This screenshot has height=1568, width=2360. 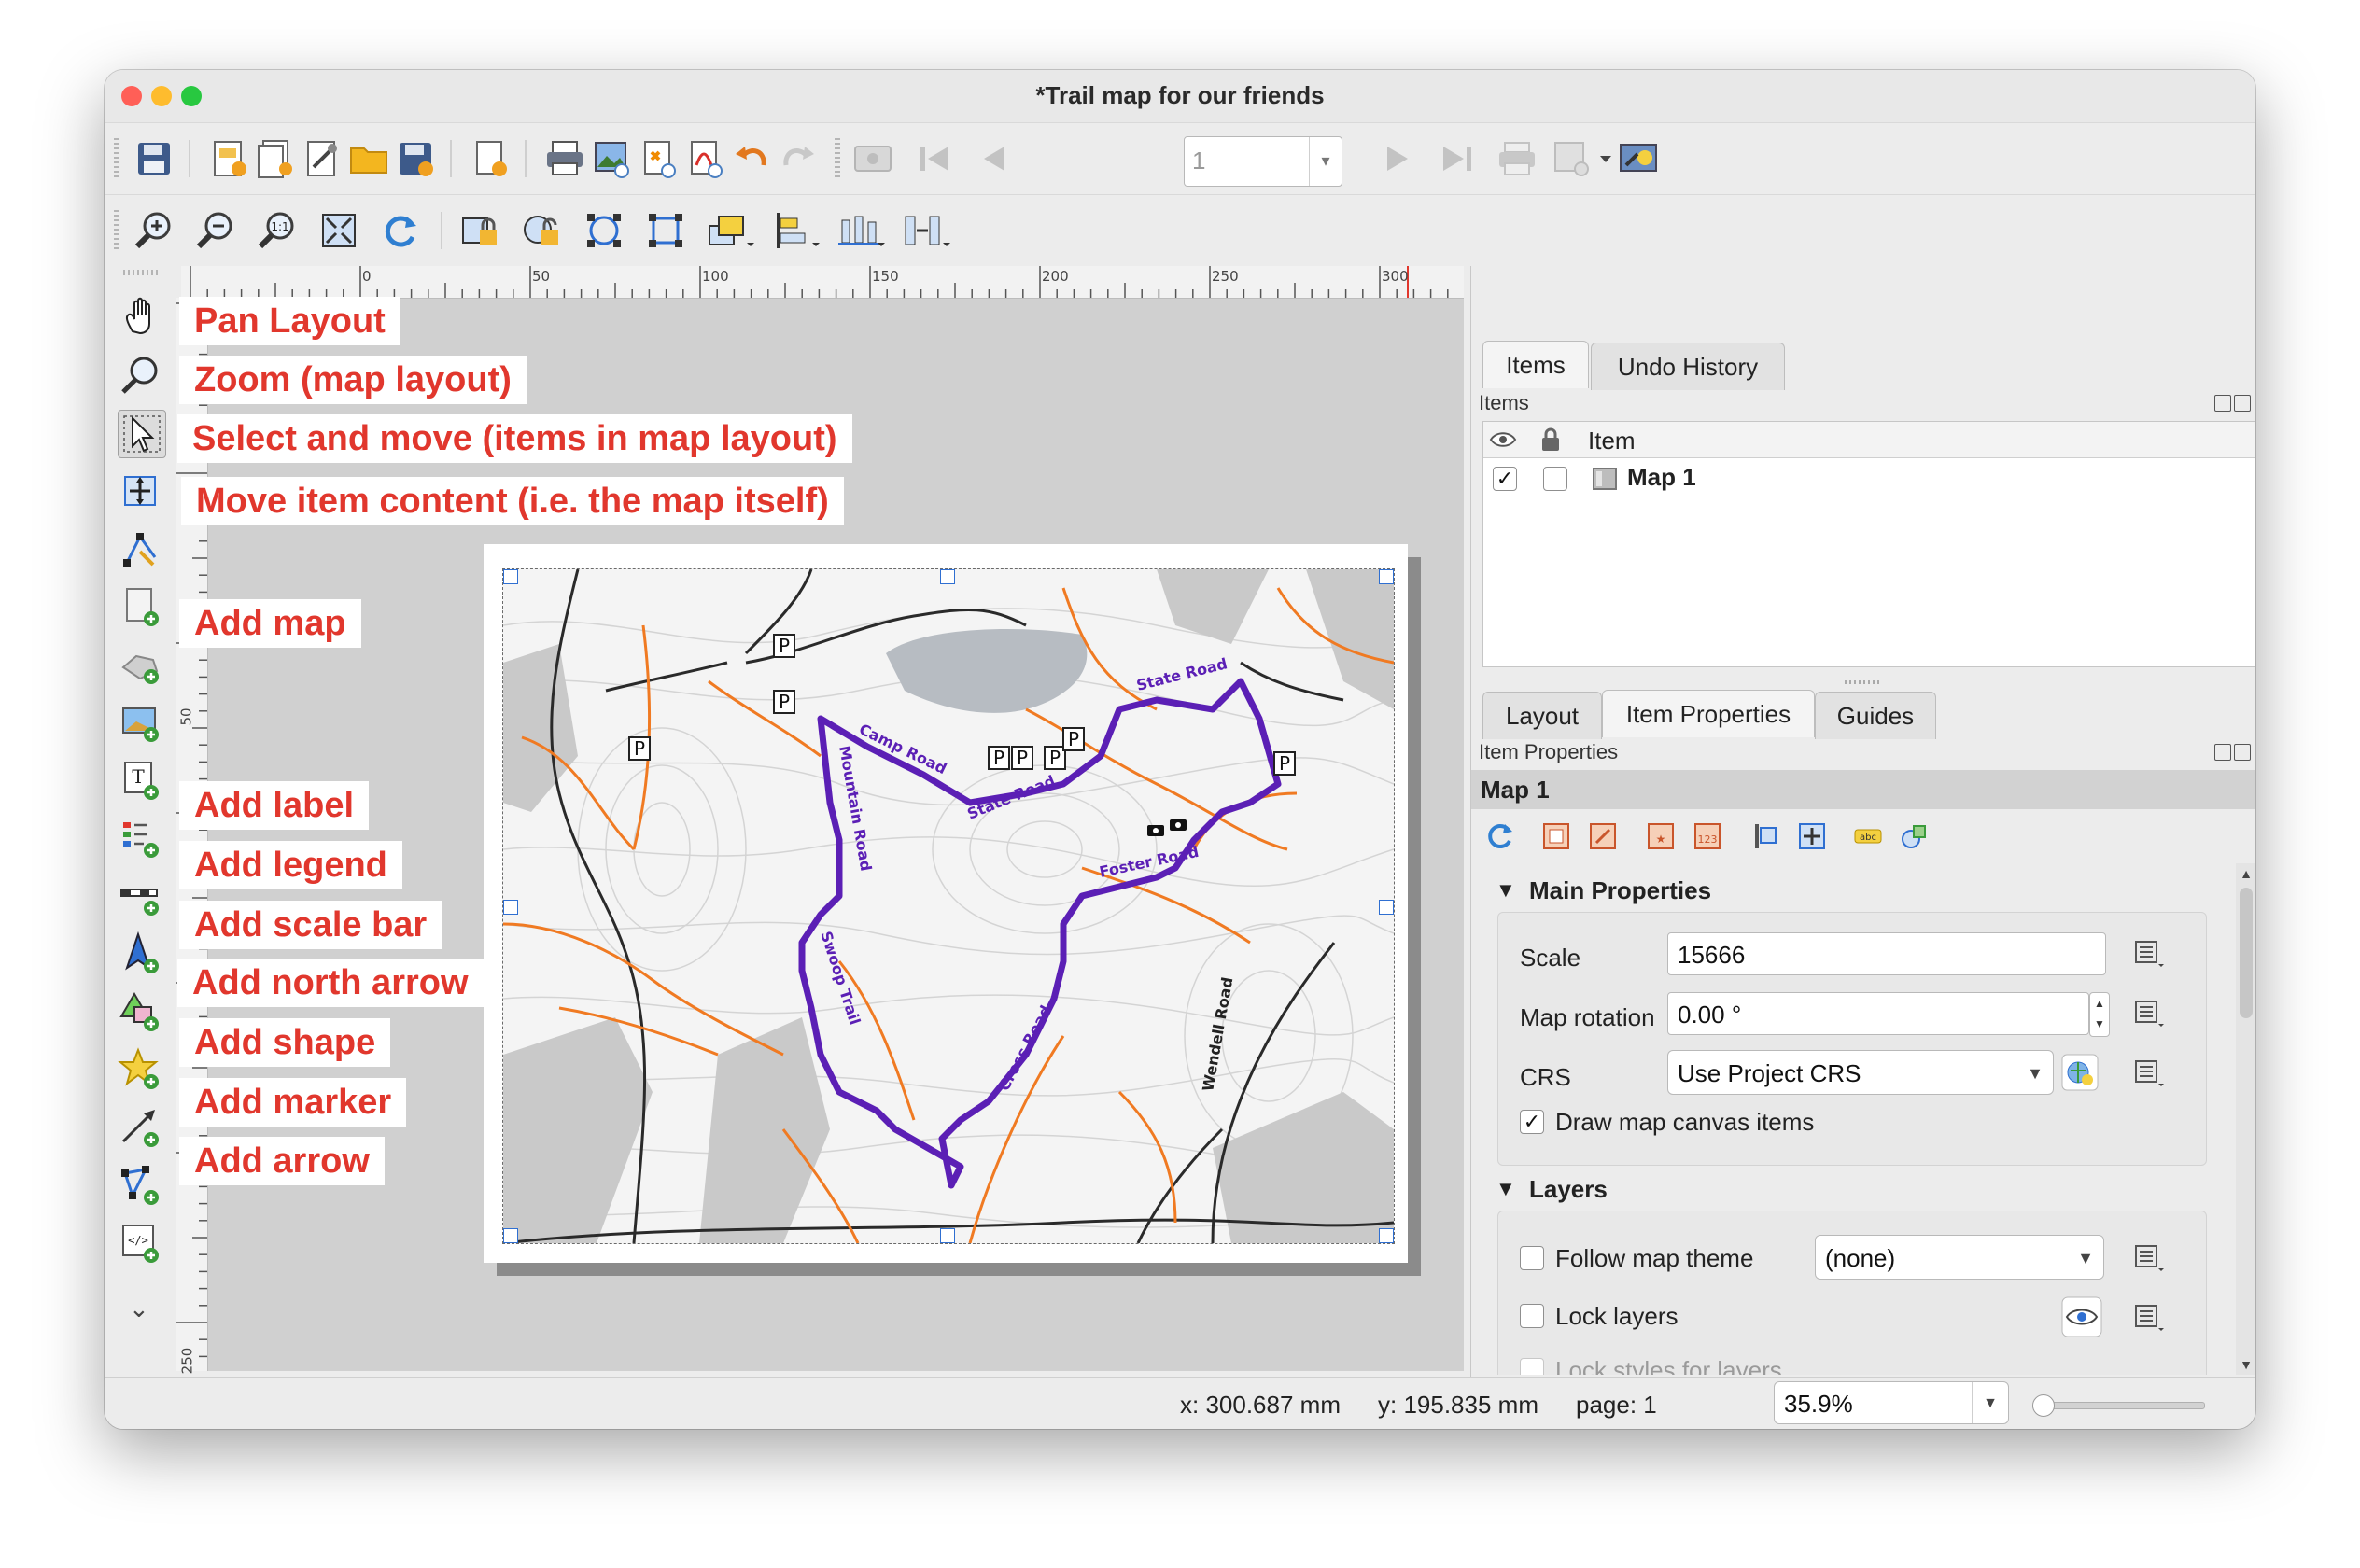 I want to click on add-marker-icon, so click(x=141, y=1069).